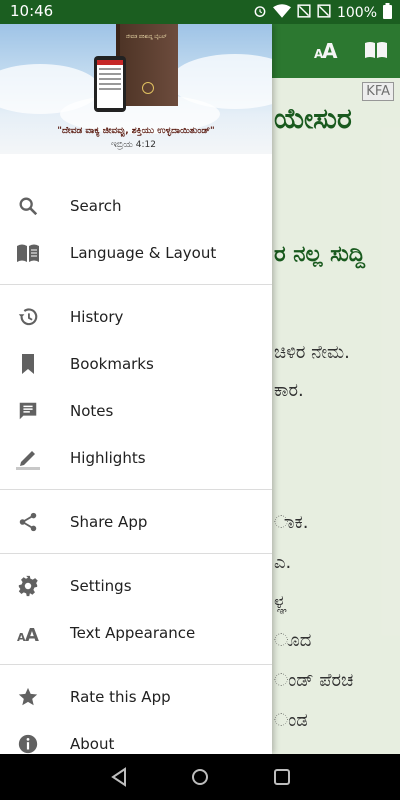  I want to click on menu-item-share-app: Share App, so click(136, 521).